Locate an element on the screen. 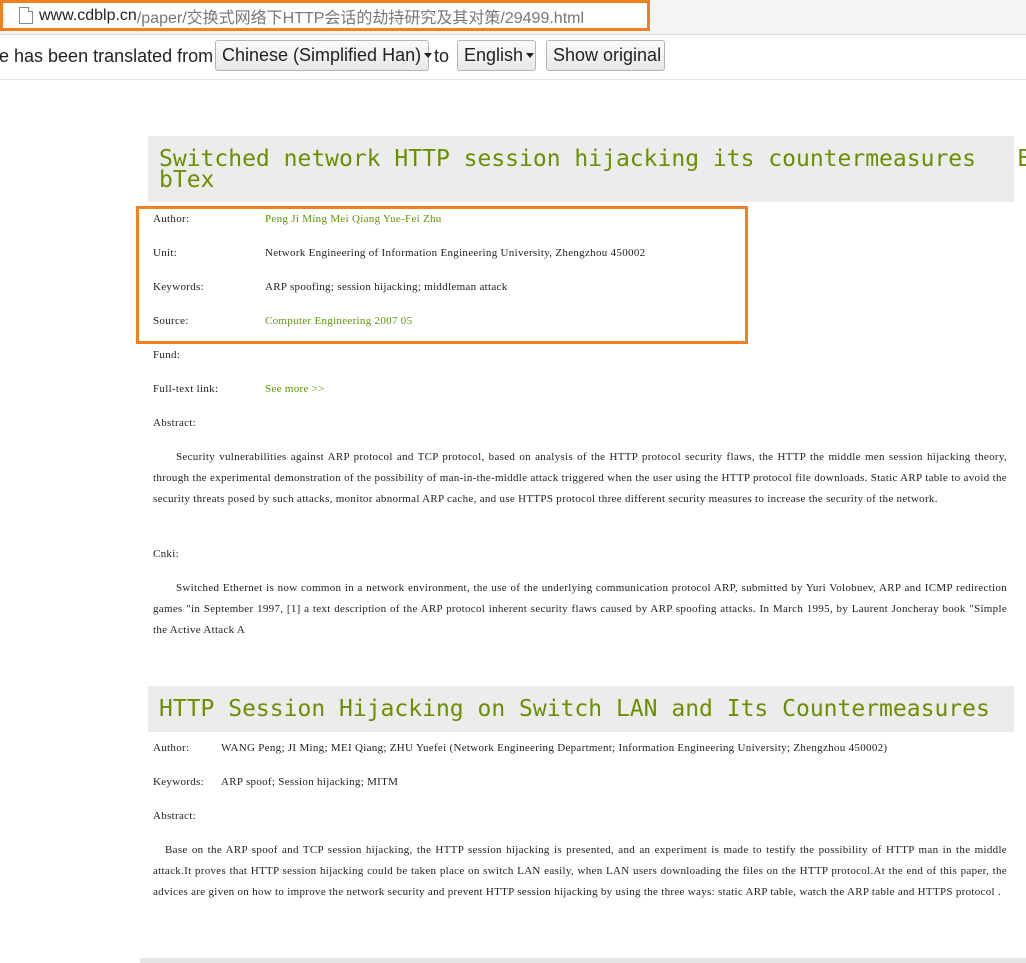 Image resolution: width=1026 pixels, height=963 pixels. translate-to-label: to is located at coordinates (442, 56).